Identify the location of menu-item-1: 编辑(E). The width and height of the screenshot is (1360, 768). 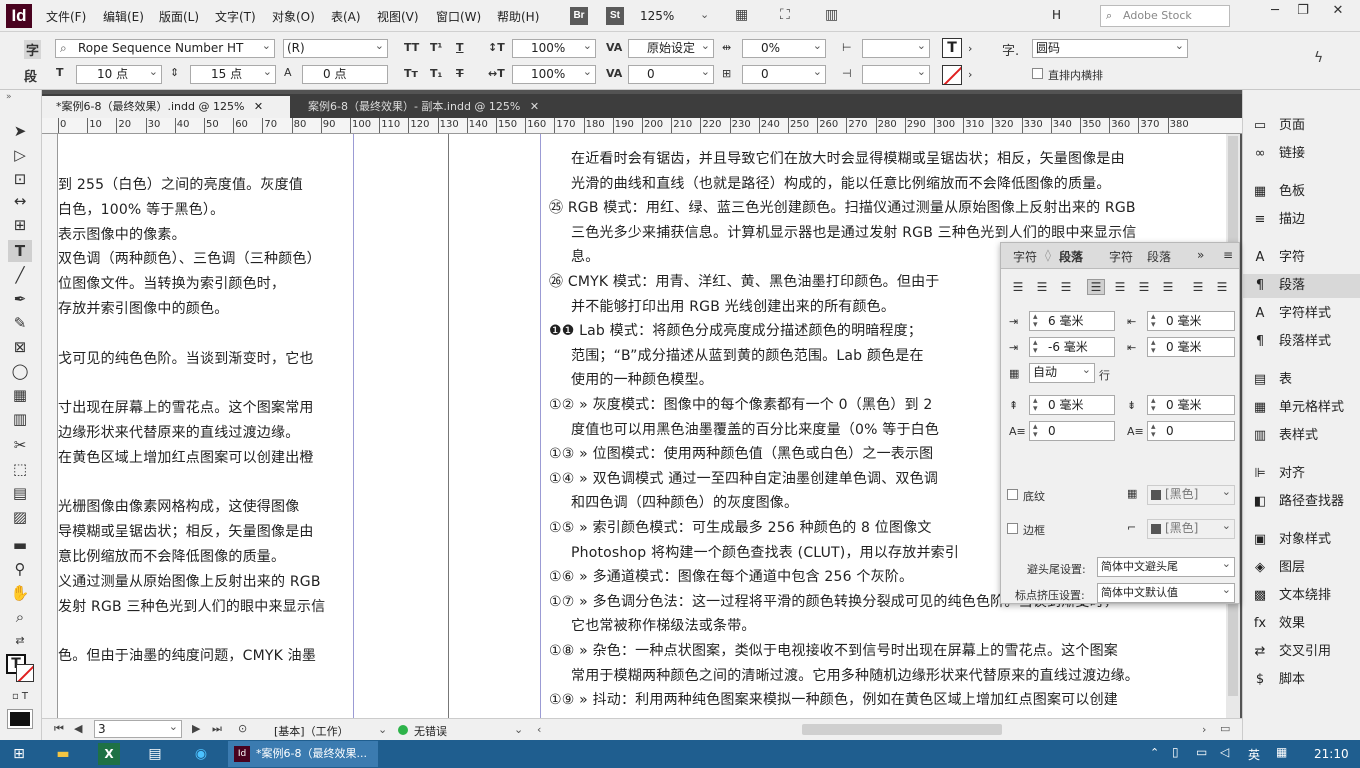
(123, 16).